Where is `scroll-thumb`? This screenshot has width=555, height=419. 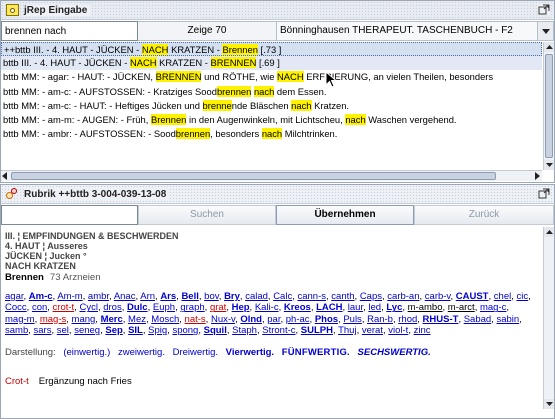
scroll-thumb is located at coordinates (549, 106).